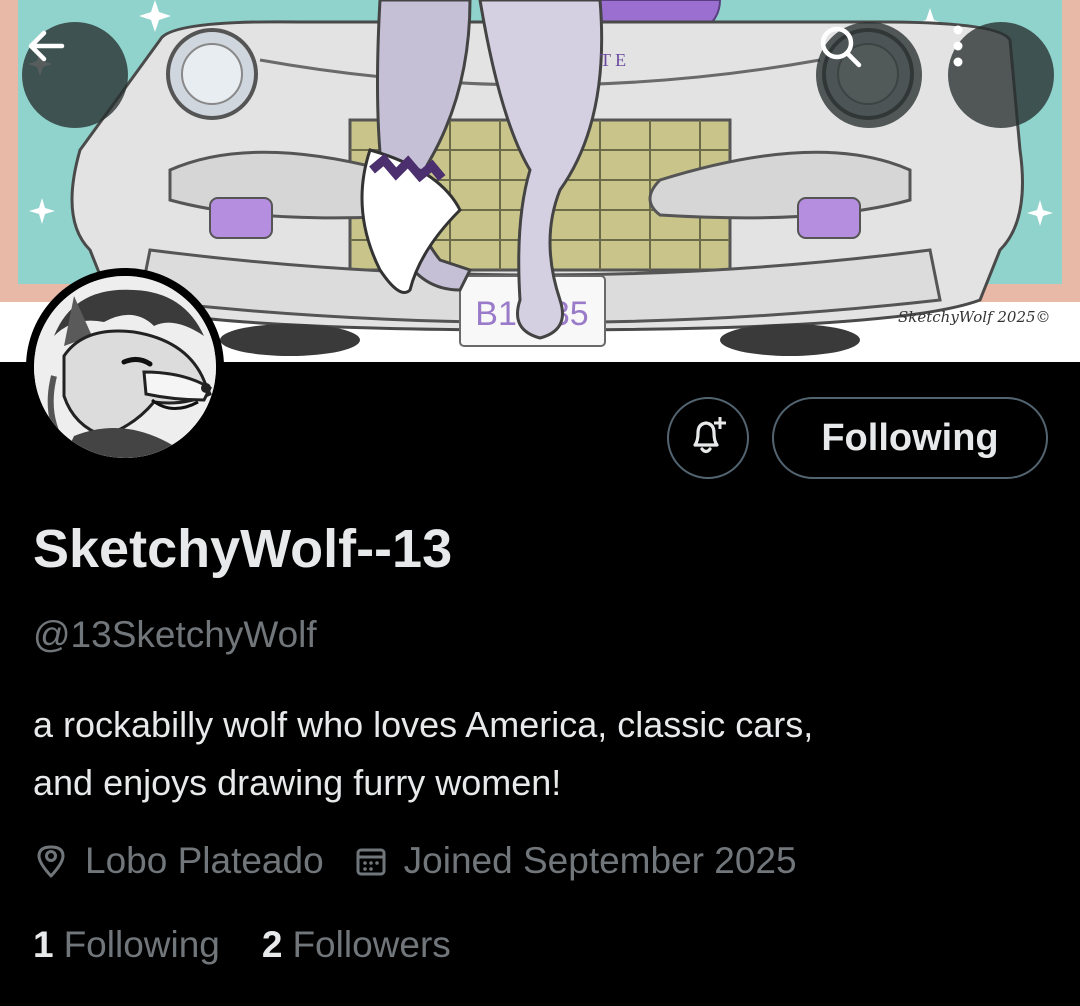 The width and height of the screenshot is (1080, 1006). I want to click on back-button, so click(75, 75).